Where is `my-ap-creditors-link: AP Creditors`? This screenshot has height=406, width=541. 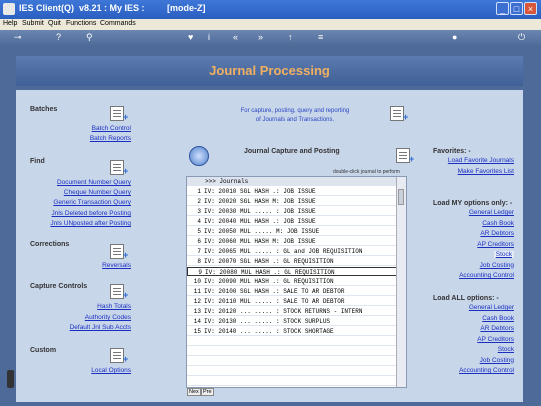 my-ap-creditors-link: AP Creditors is located at coordinates (495, 244).